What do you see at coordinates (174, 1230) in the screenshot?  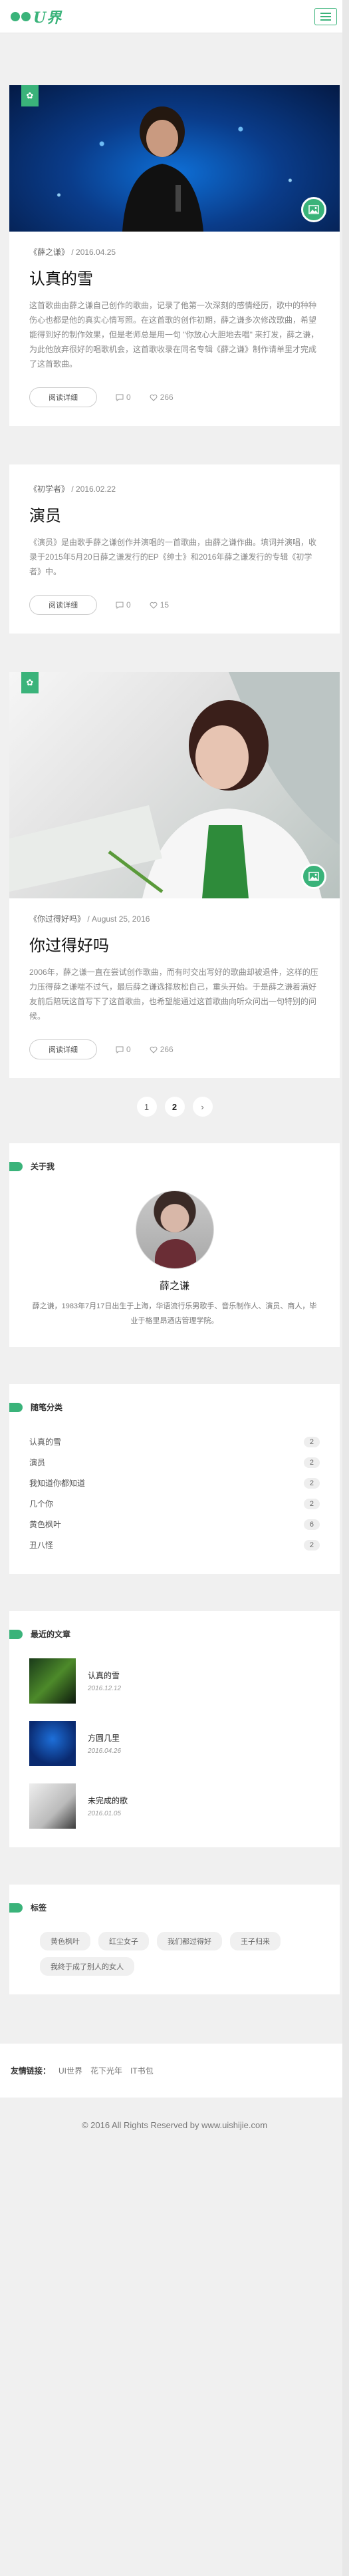 I see `avatar` at bounding box center [174, 1230].